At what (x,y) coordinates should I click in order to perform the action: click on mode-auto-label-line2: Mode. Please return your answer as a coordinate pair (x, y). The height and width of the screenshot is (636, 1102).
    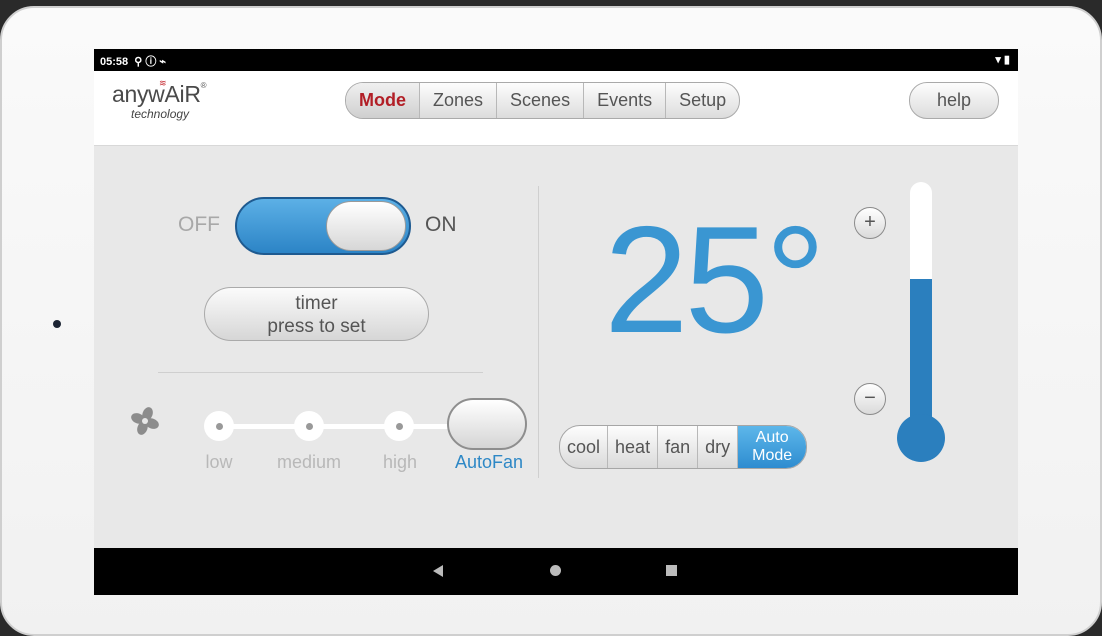
    Looking at the image, I should click on (772, 455).